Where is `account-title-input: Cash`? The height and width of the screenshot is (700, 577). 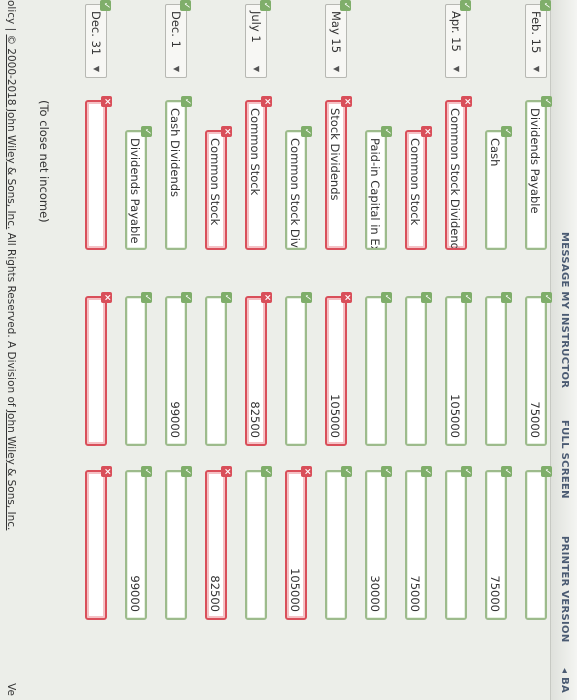
account-title-input: Cash is located at coordinates (496, 190).